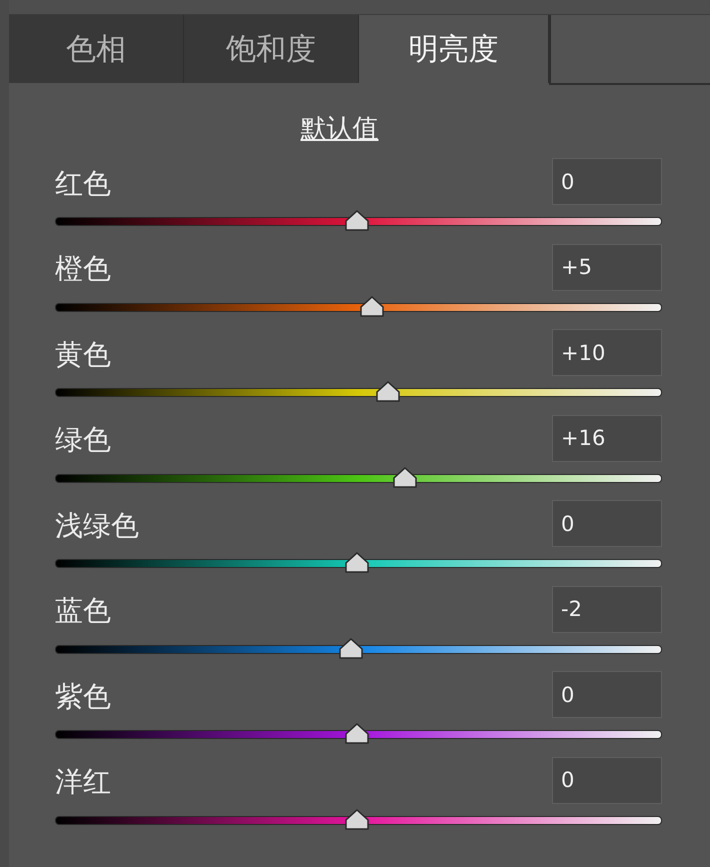  What do you see at coordinates (97, 526) in the screenshot?
I see `channel-label: 浅绿色` at bounding box center [97, 526].